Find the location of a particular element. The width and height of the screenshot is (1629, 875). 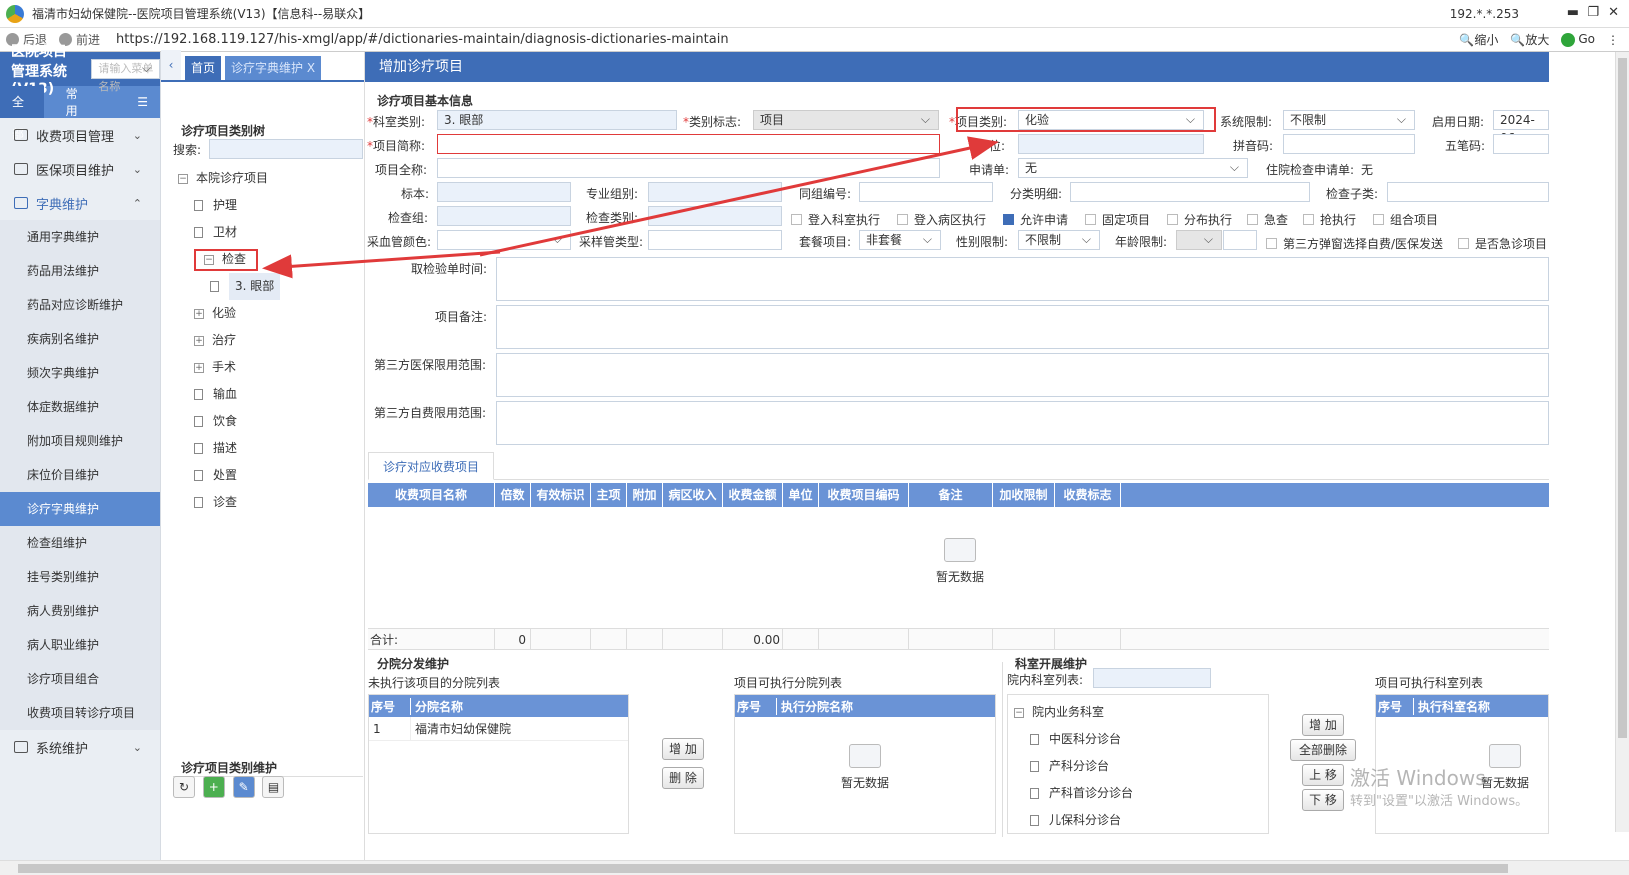

vertical-scrollbar is located at coordinates (1622, 442).